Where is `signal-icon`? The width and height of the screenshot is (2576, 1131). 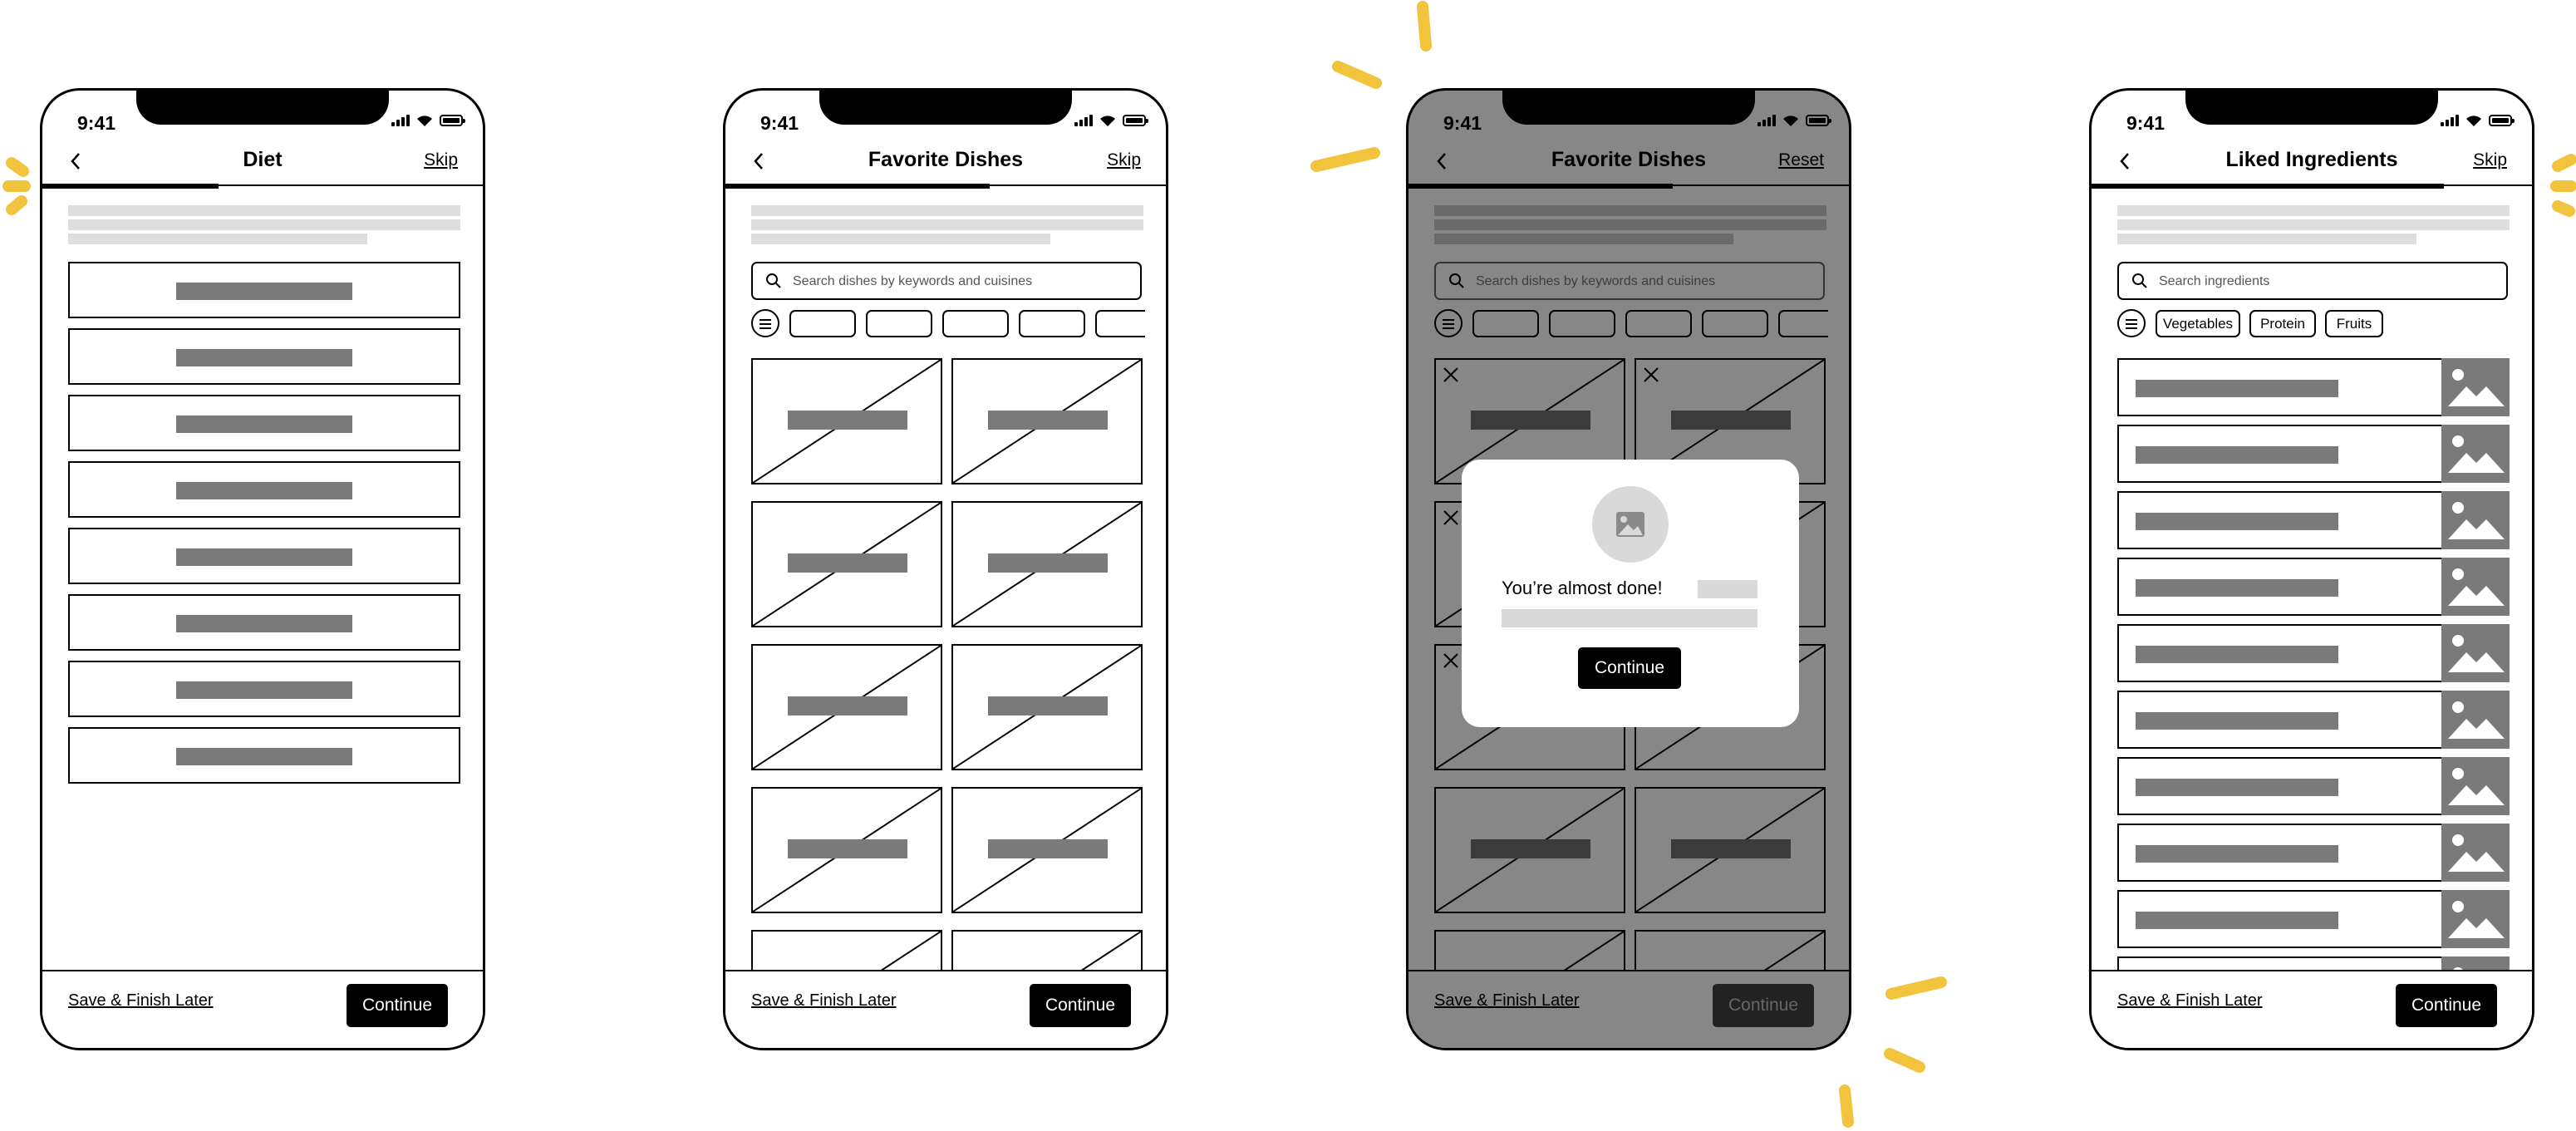
signal-icon is located at coordinates (400, 120).